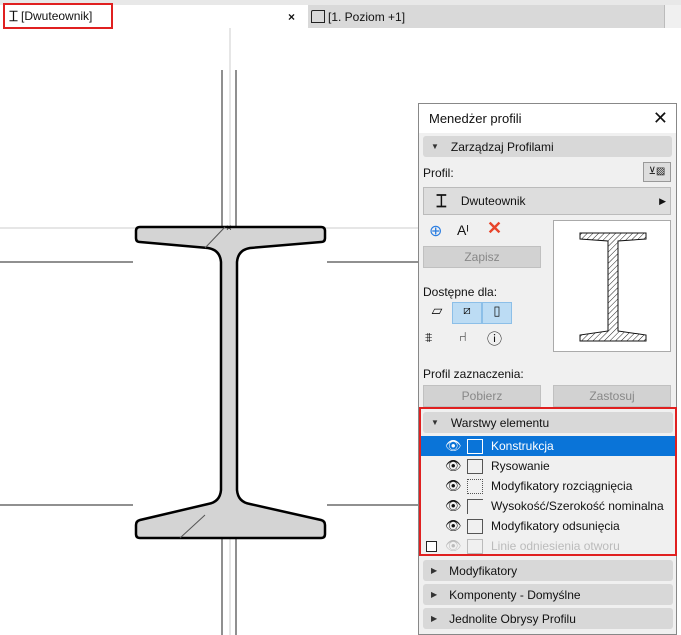  I want to click on column-icon: ▯, so click(497, 313).